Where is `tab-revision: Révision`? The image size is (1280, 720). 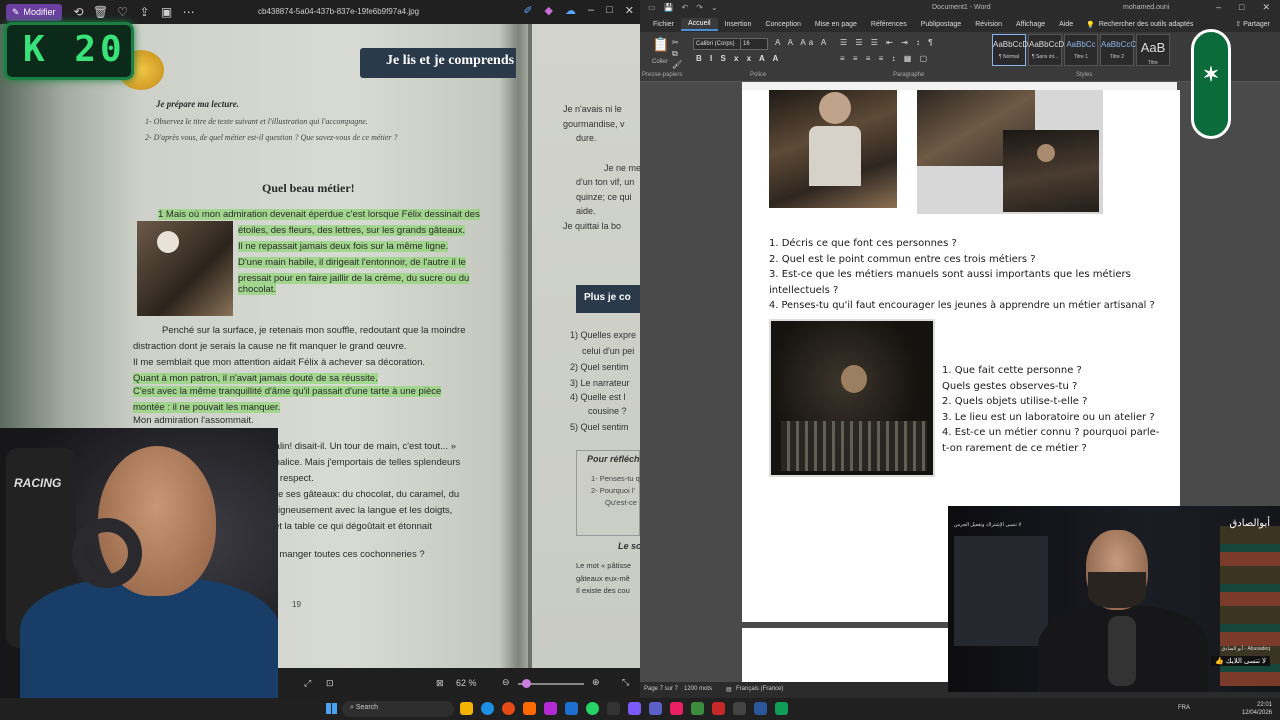
tab-revision: Révision is located at coordinates (988, 24).